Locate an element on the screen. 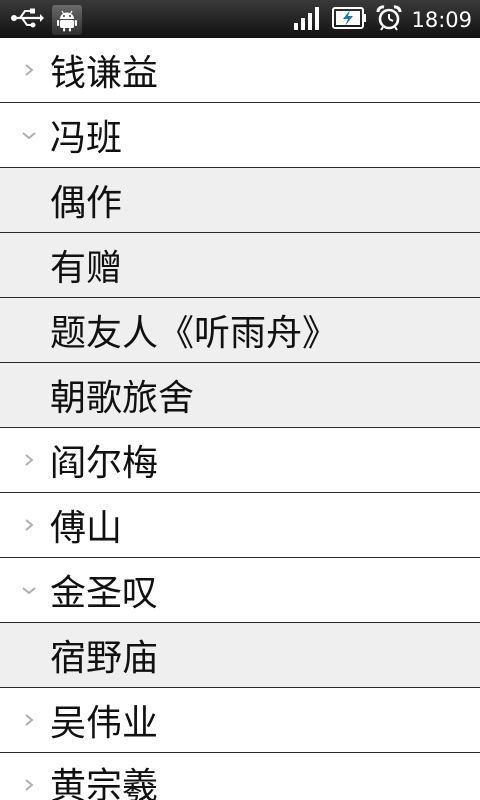 The height and width of the screenshot is (800, 480). list-group-label: 冯班 is located at coordinates (86, 138).